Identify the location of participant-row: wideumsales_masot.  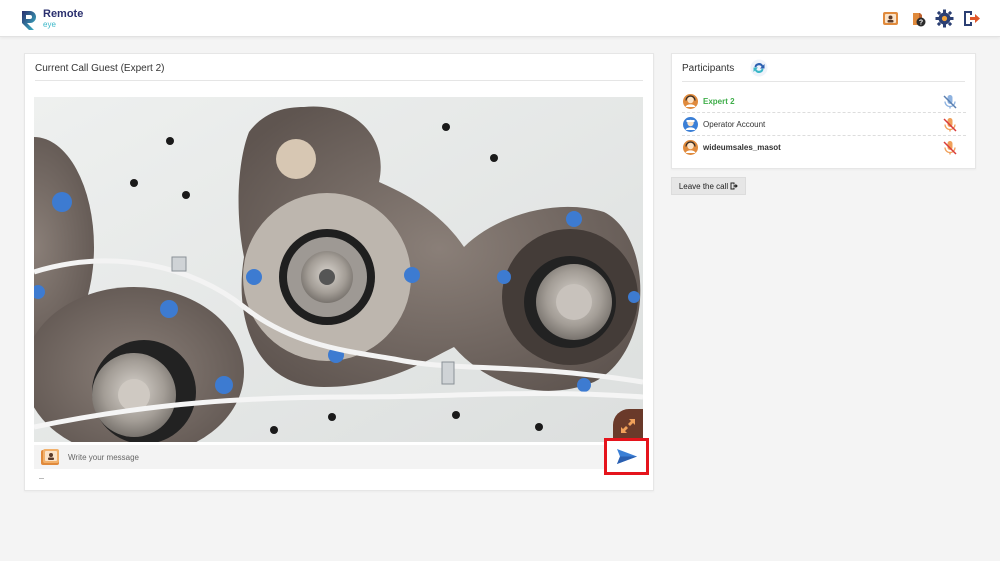
(824, 147).